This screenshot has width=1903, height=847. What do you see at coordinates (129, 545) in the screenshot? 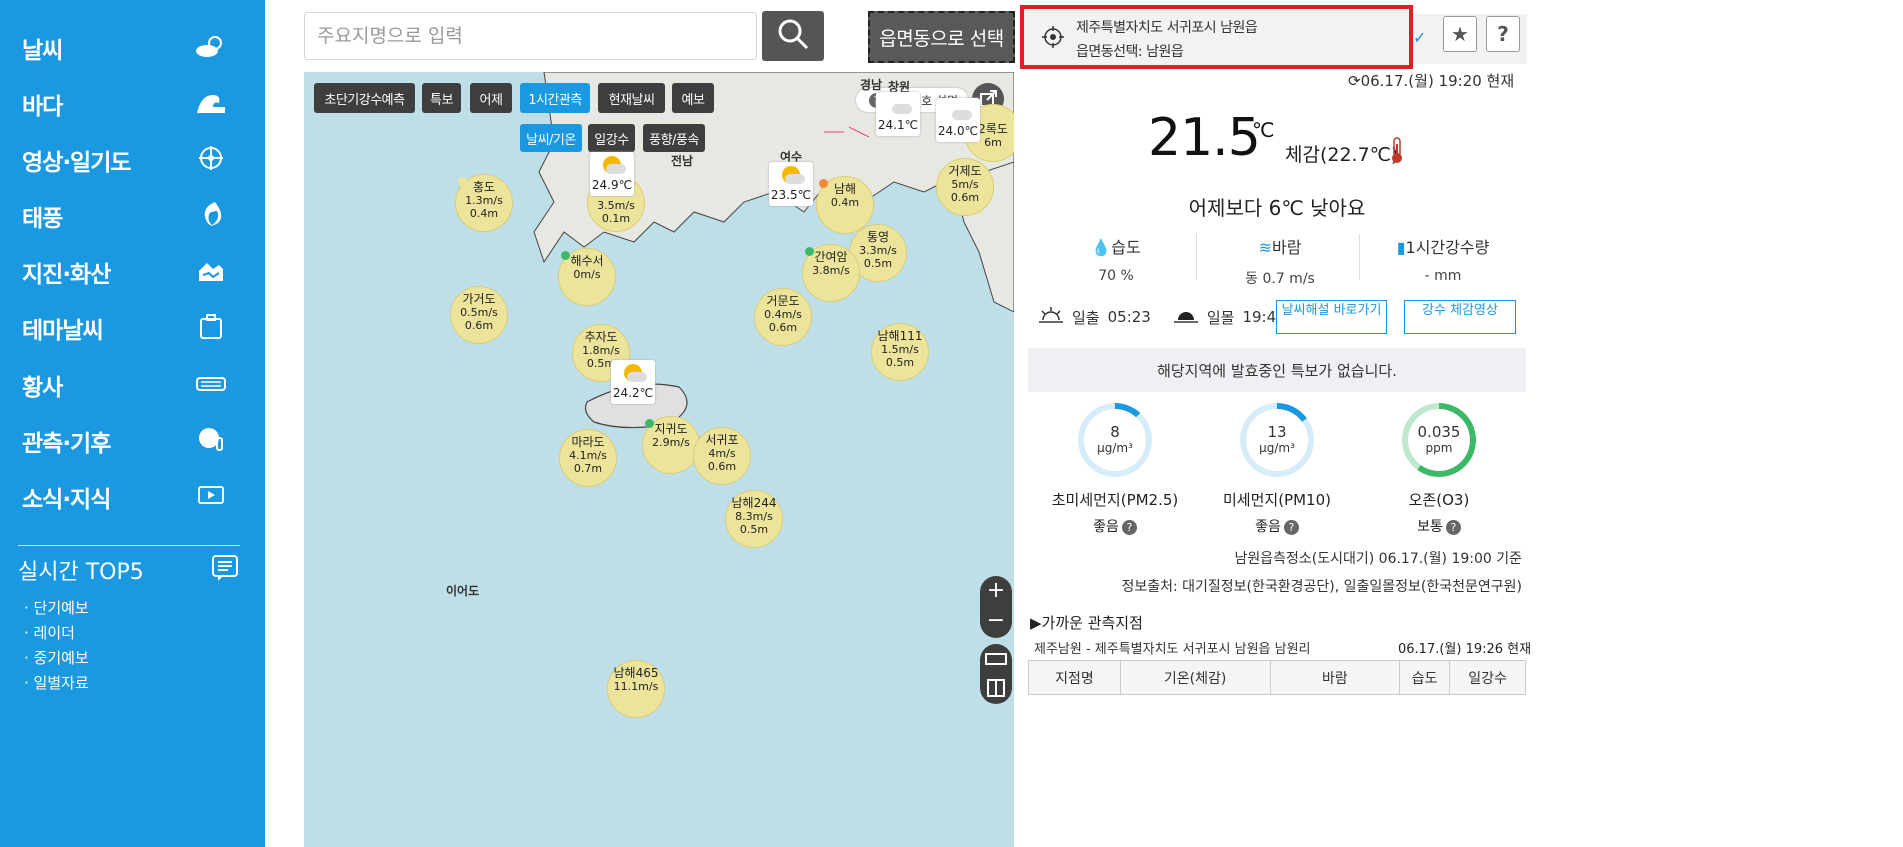
I see `divider` at bounding box center [129, 545].